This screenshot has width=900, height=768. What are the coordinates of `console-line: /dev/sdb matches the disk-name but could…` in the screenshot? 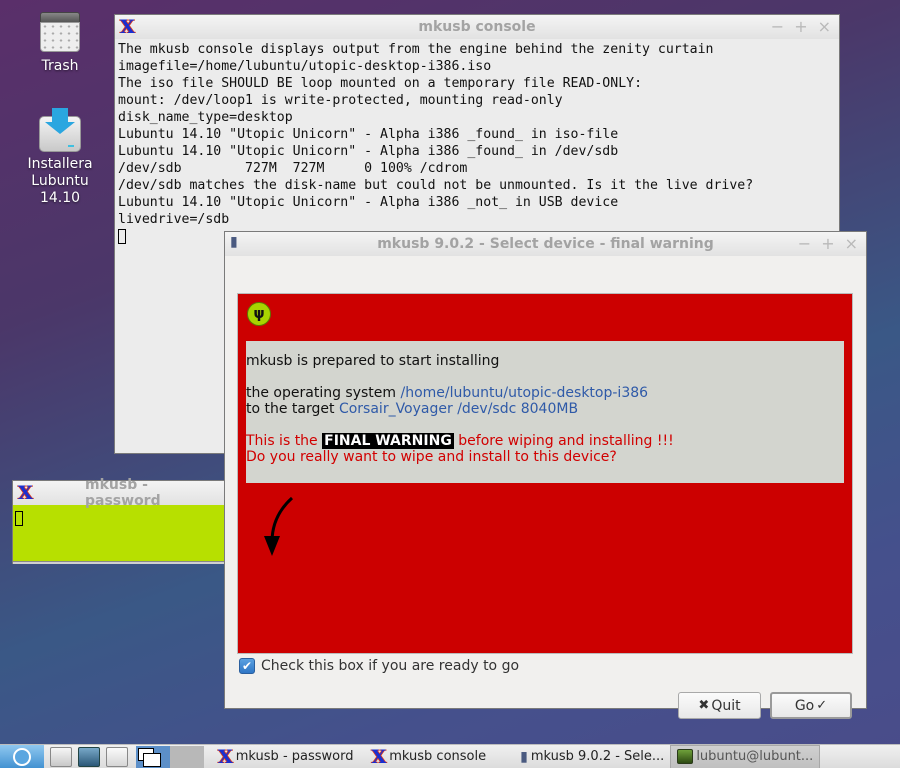 It's located at (436, 185).